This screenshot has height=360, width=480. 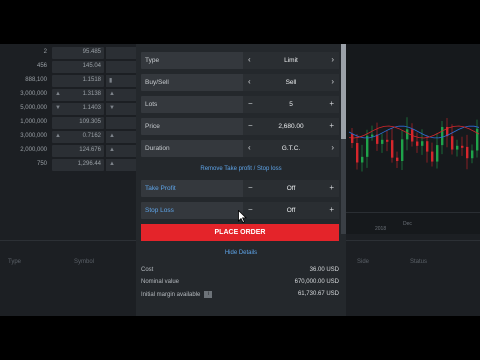 I want to click on sell-price-box: 1,296.44, so click(x=78, y=165).